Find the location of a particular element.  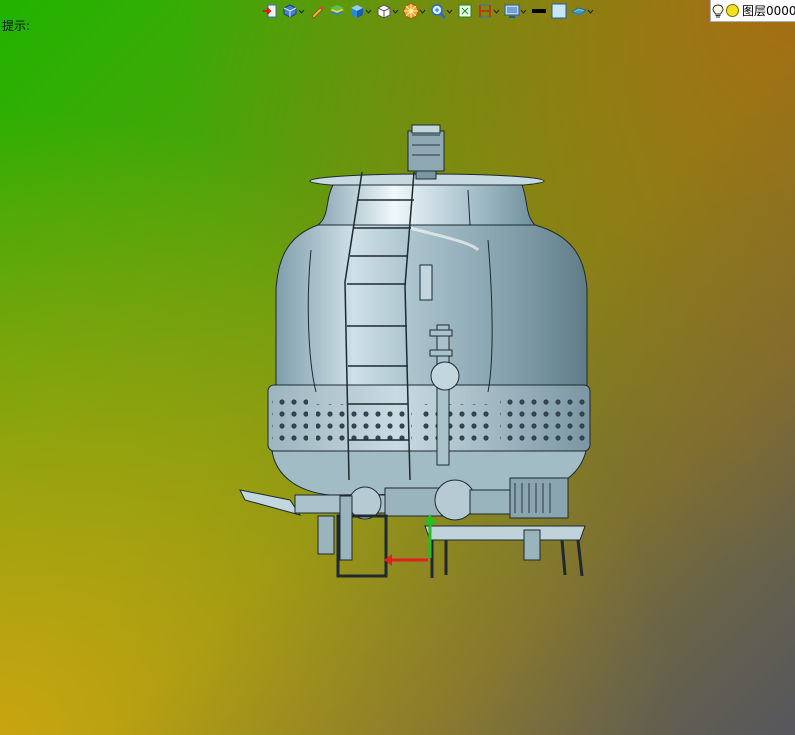

axis-triad is located at coordinates (410, 540).